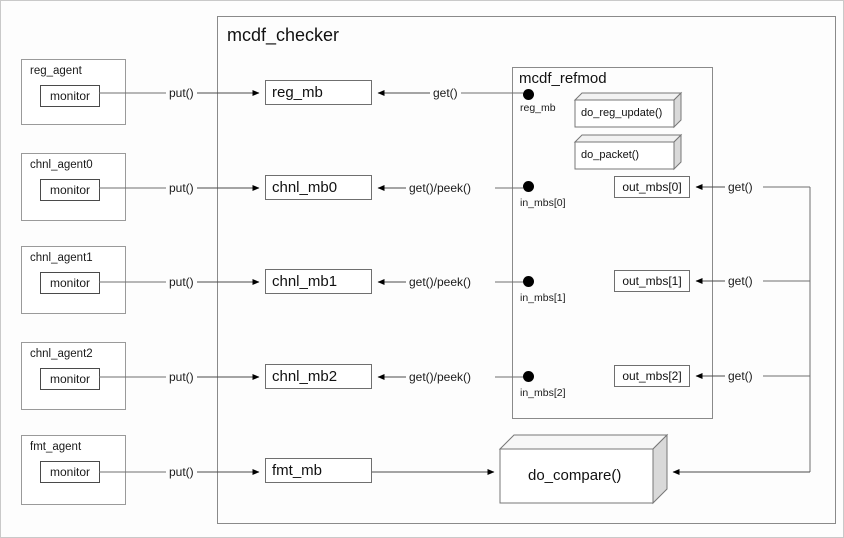 This screenshot has width=844, height=538. I want to click on cube-label-do-compare: do_compare(), so click(575, 475).